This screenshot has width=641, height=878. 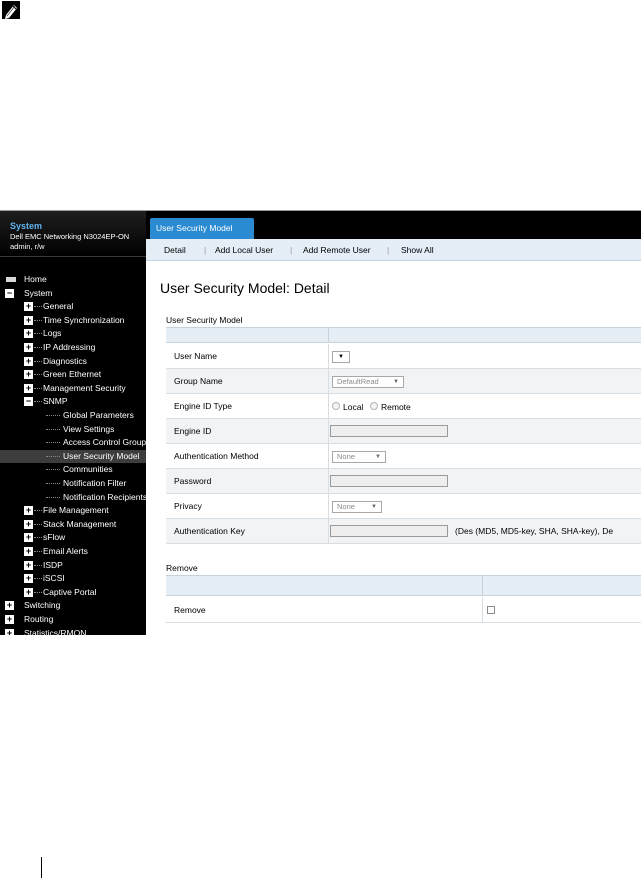 I want to click on device-model: Dell EMC Networking N3024EP-ON, so click(x=70, y=236).